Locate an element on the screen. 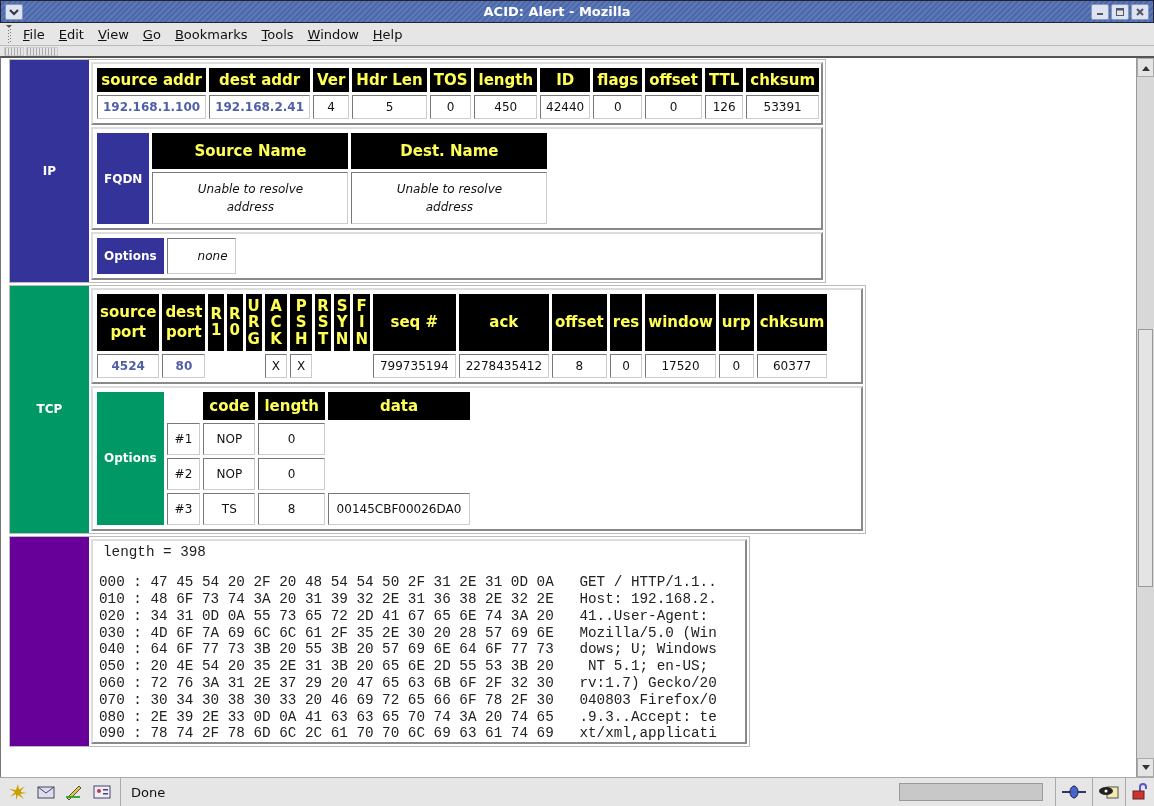  port-link: 80 is located at coordinates (184, 365).